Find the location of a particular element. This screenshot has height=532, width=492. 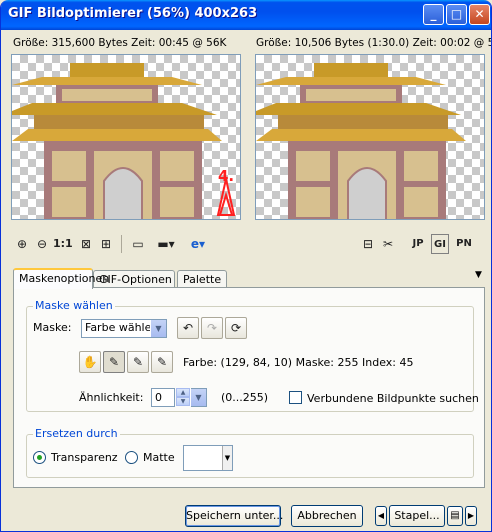

eyedropper-add-button: ✎ is located at coordinates (138, 362).